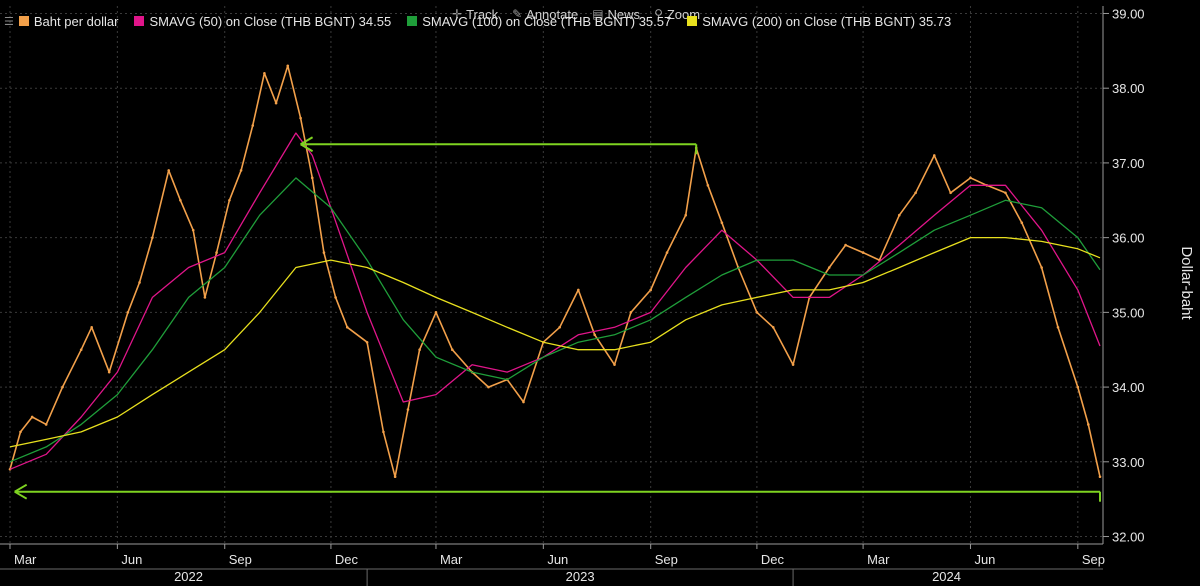 The height and width of the screenshot is (586, 1200). Describe the element at coordinates (1128, 88) in the screenshot. I see `y-tick-label: 38.00` at that location.